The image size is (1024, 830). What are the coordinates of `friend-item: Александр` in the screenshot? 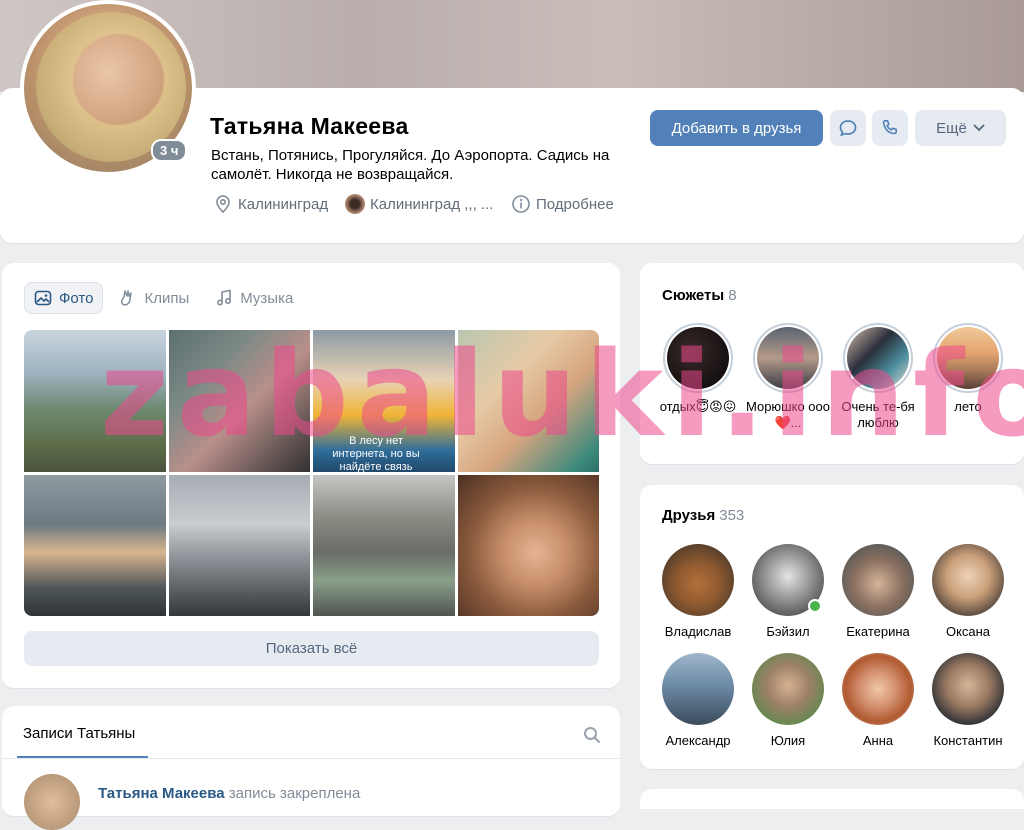 It's located at (698, 700).